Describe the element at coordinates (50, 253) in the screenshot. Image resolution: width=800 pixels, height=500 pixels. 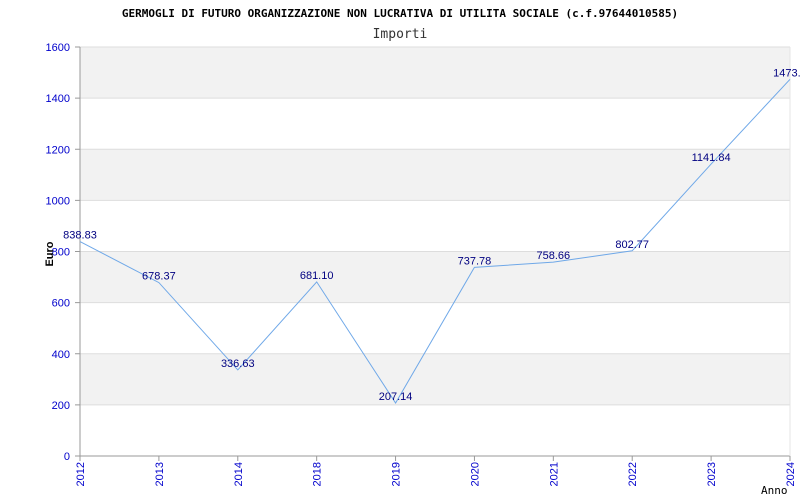
I see `y-axis-label: Euro` at that location.